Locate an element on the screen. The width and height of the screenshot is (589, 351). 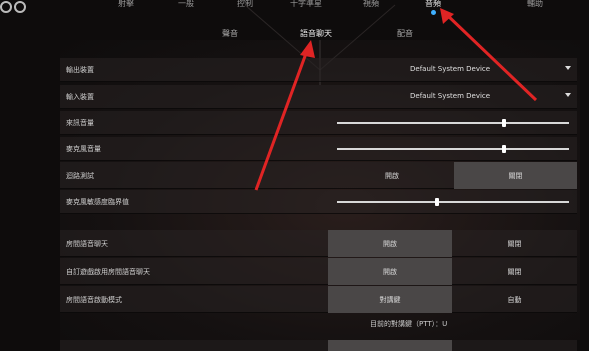
party-voice-label: 房間語音聊天 is located at coordinates (87, 244).